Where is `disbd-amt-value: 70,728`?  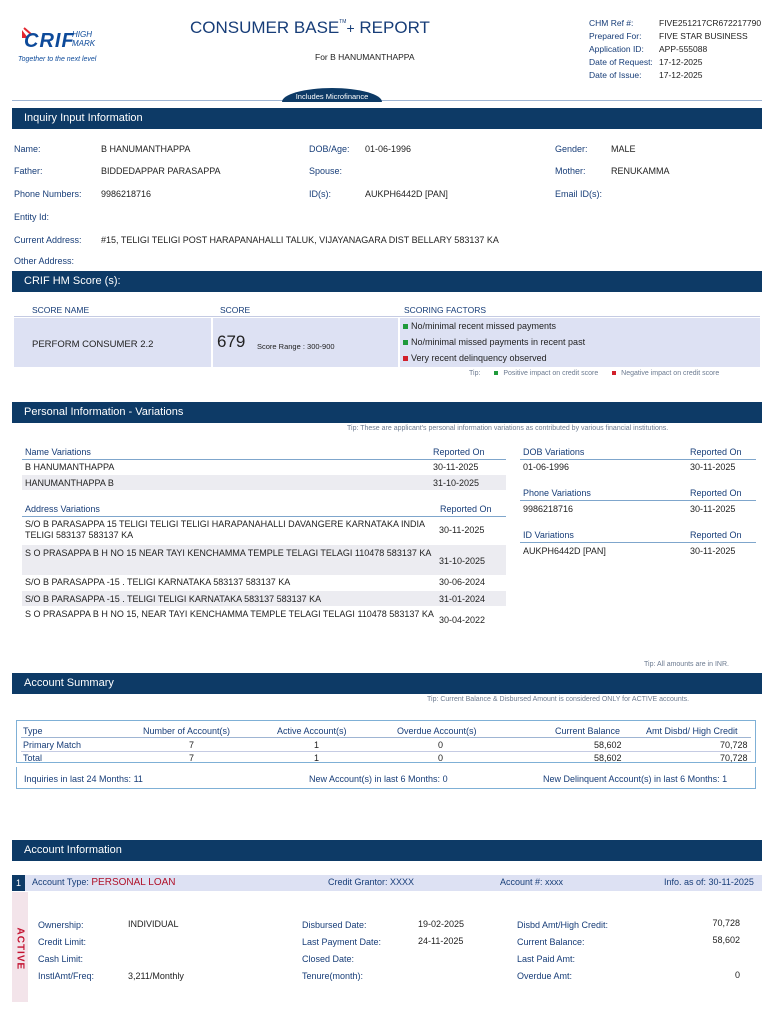 disbd-amt-value: 70,728 is located at coordinates (726, 923).